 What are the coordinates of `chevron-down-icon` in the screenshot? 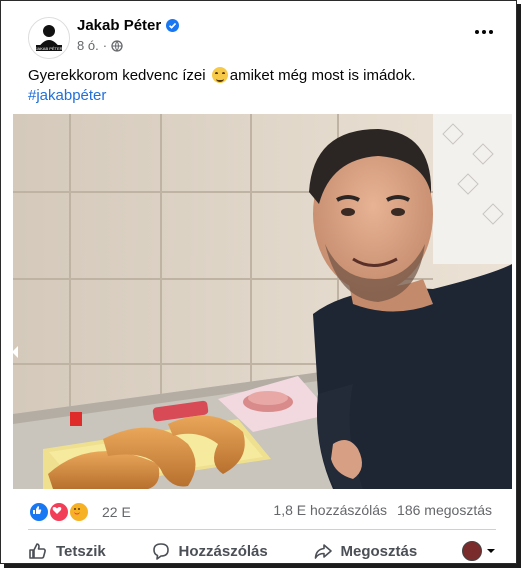 It's located at (490, 551).